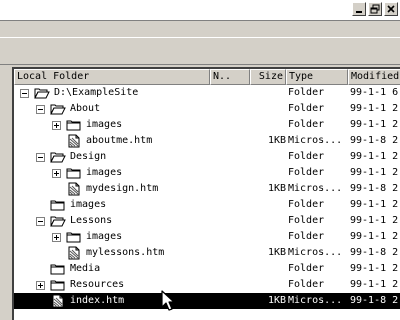 The height and width of the screenshot is (320, 400). What do you see at coordinates (207, 253) in the screenshot?
I see `tree-row: mylessons.htm 1KB Micros... 99-1-8 2` at bounding box center [207, 253].